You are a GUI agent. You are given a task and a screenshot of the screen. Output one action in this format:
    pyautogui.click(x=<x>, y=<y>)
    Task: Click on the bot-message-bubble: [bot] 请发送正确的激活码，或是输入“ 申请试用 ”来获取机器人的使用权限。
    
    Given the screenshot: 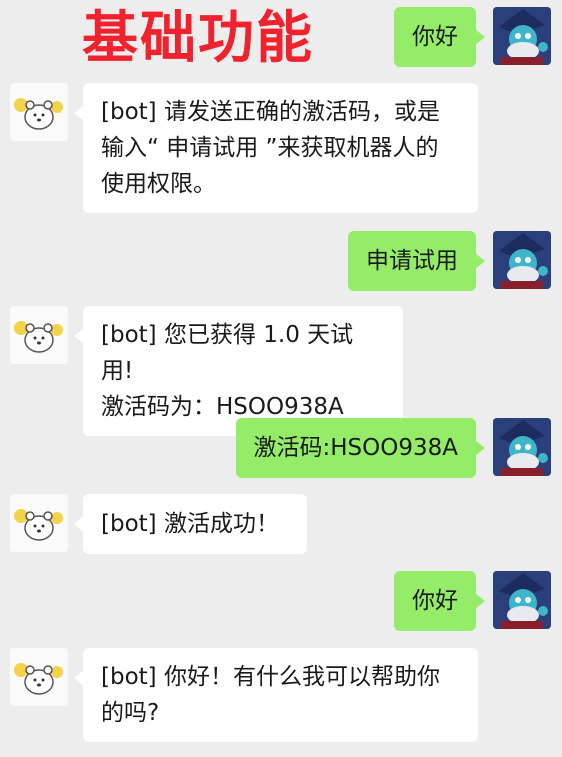 What is the action you would take?
    pyautogui.click(x=276, y=148)
    